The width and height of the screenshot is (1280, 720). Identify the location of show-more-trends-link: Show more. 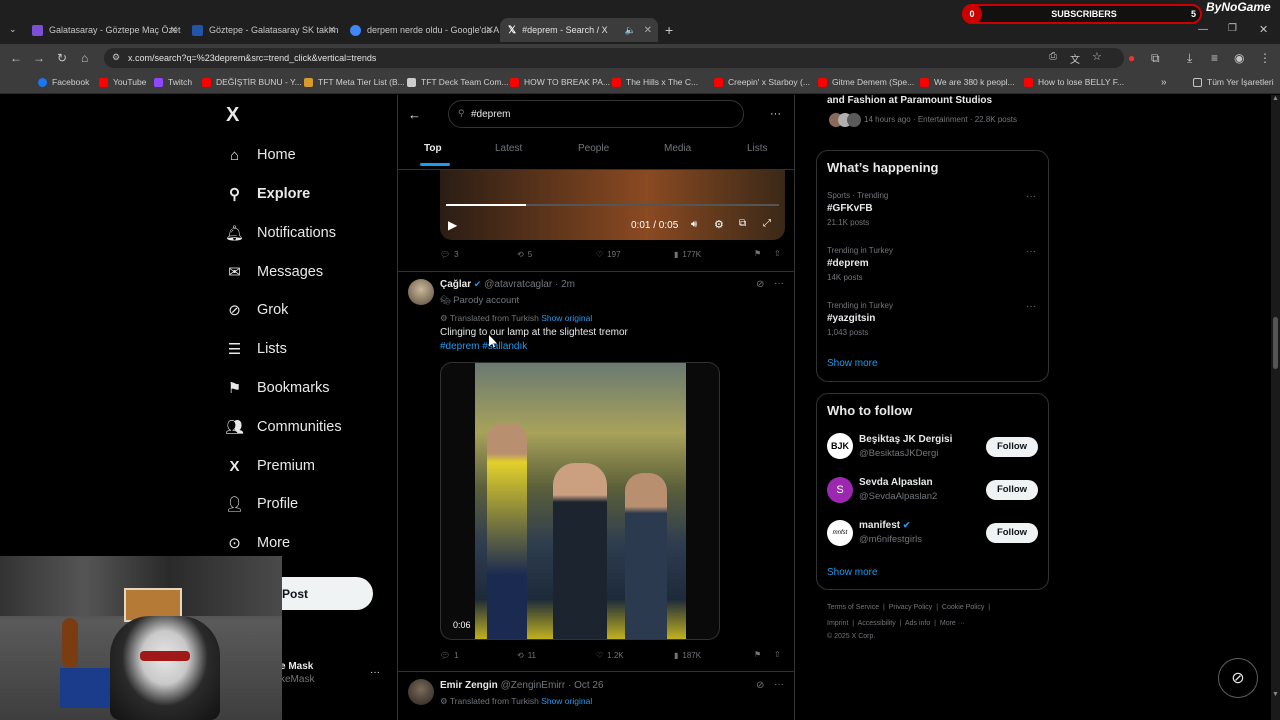
(852, 363).